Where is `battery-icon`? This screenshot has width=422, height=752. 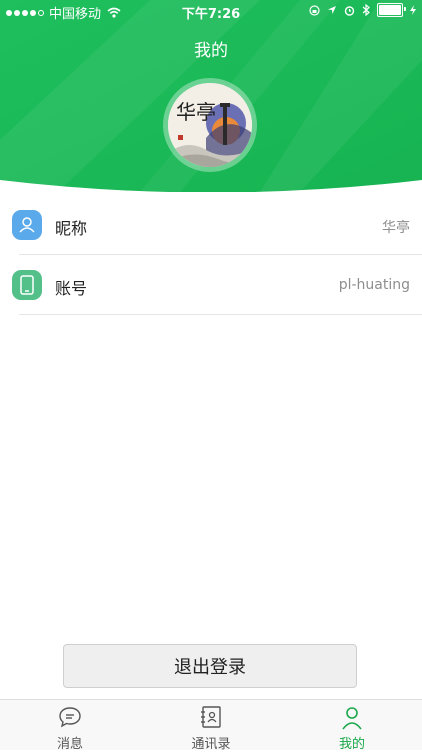
battery-icon is located at coordinates (391, 10).